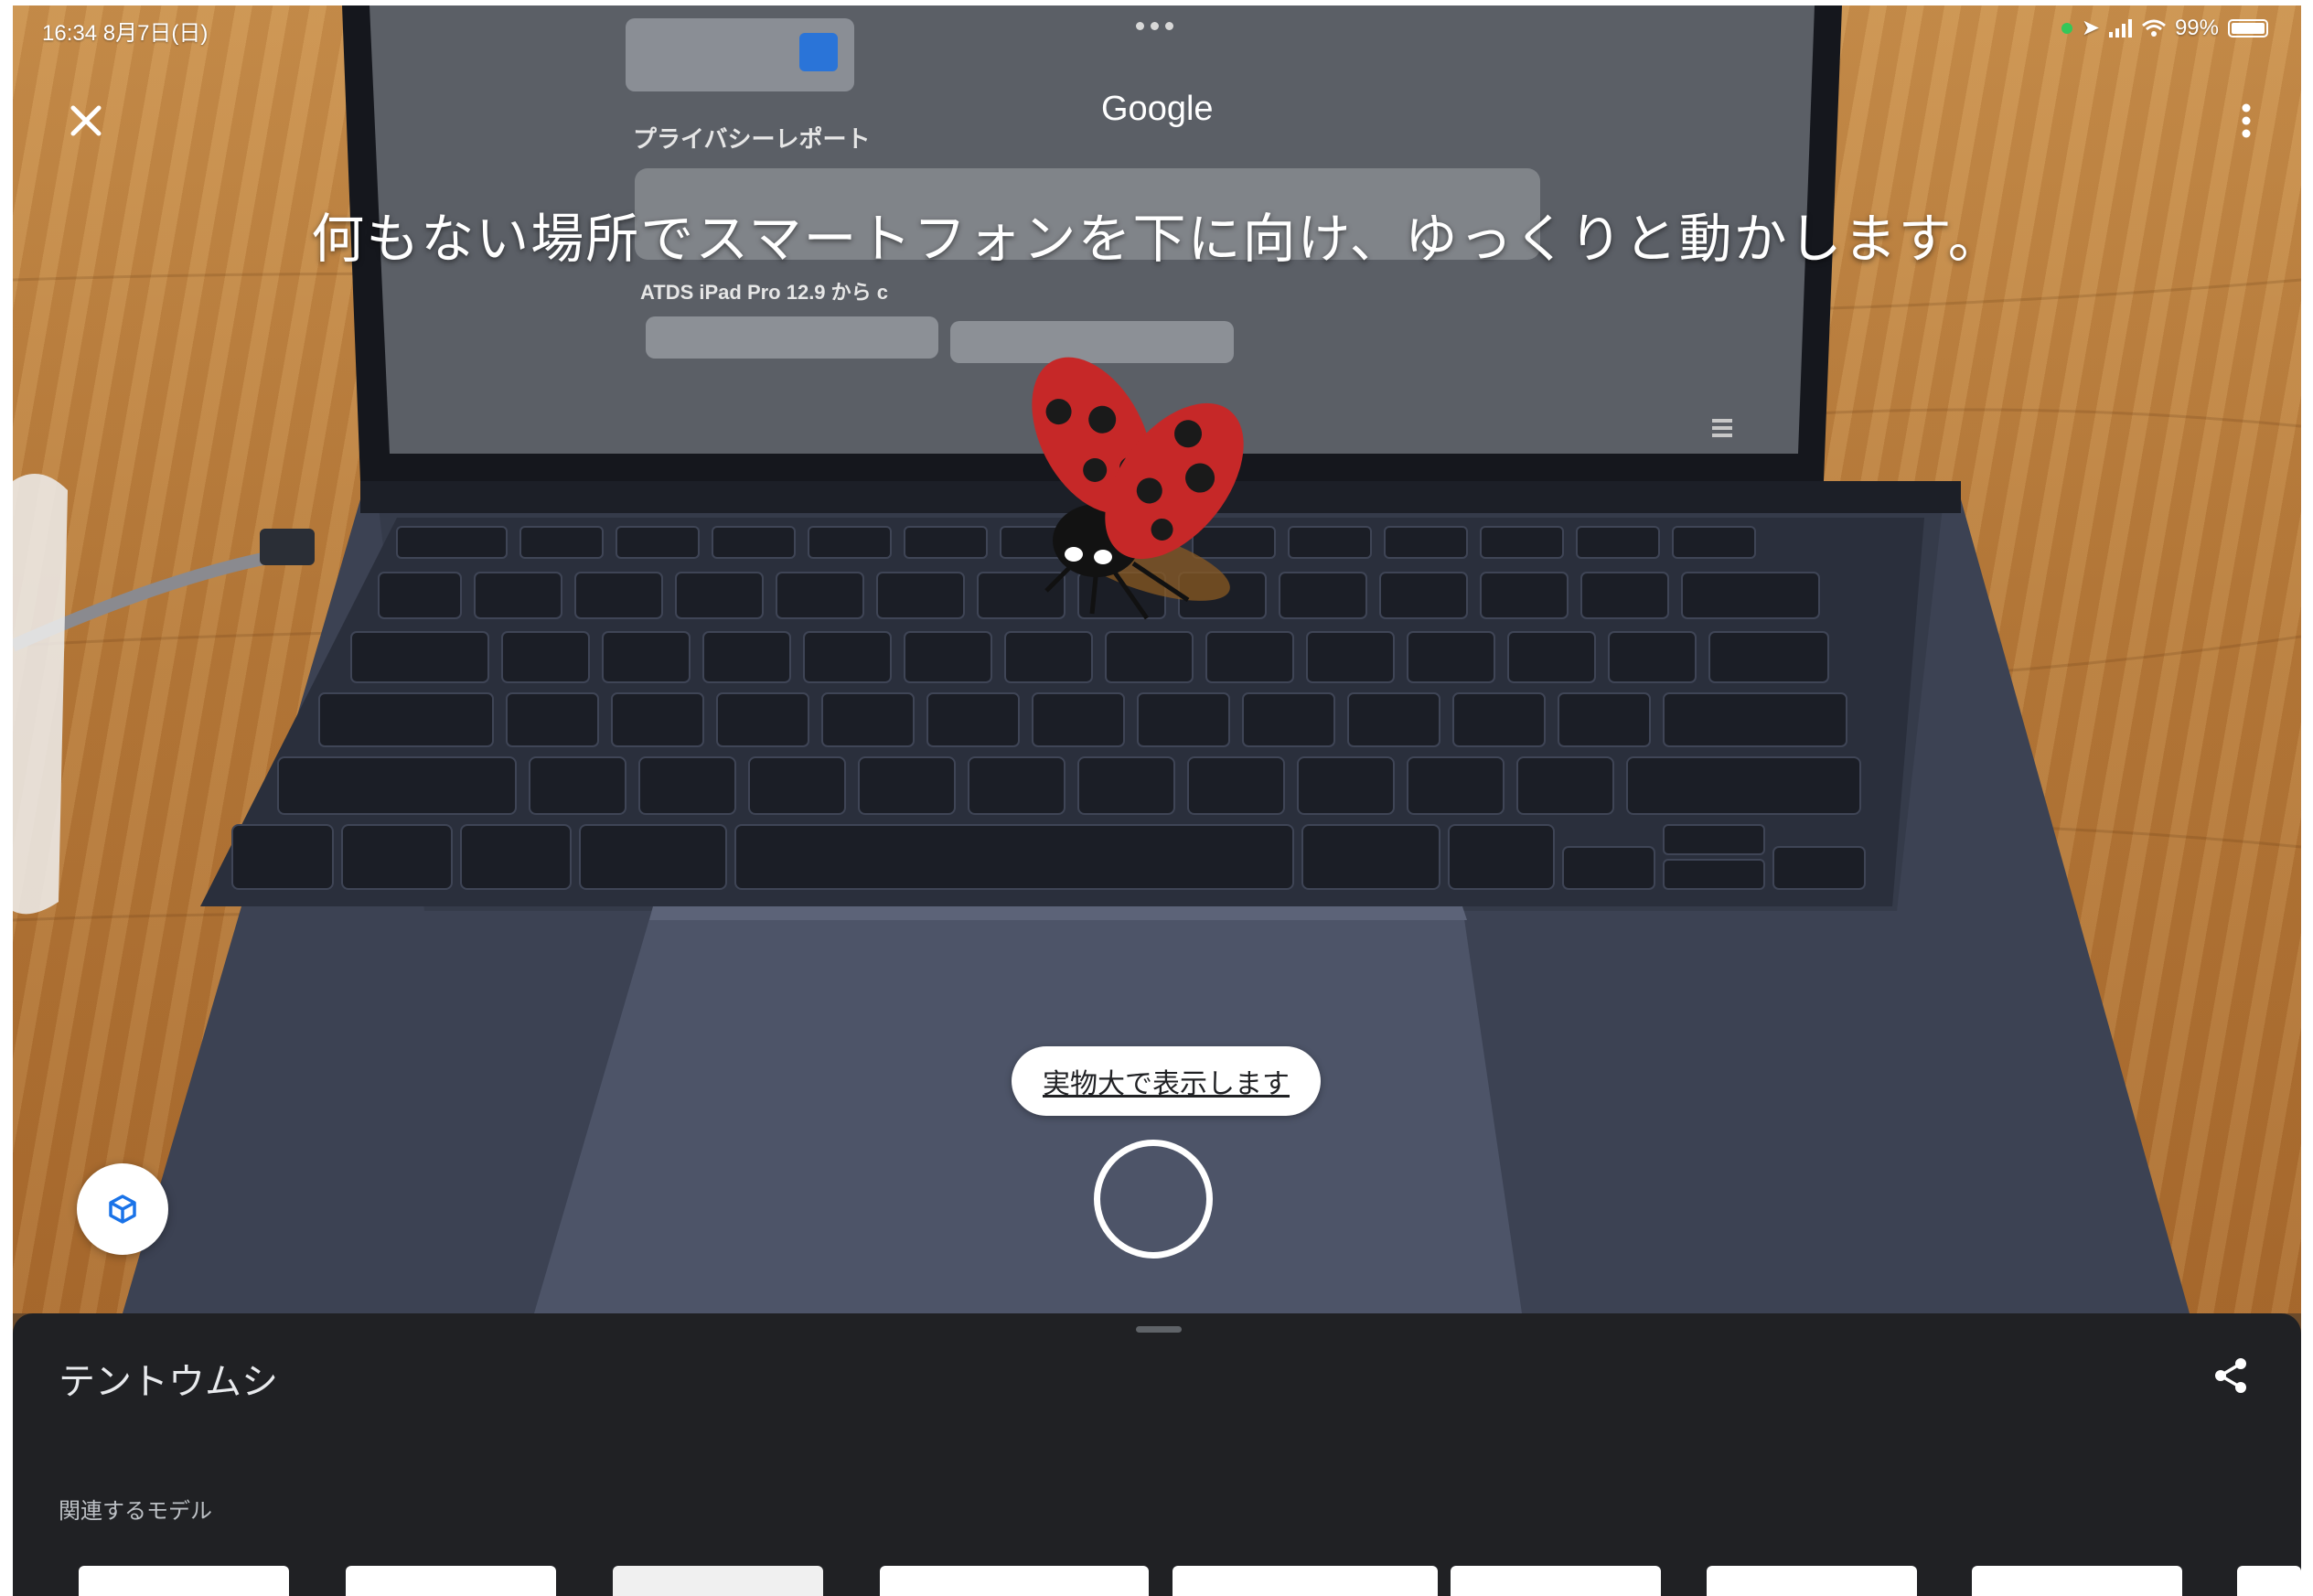  I want to click on sheet-drag-handle, so click(1159, 1329).